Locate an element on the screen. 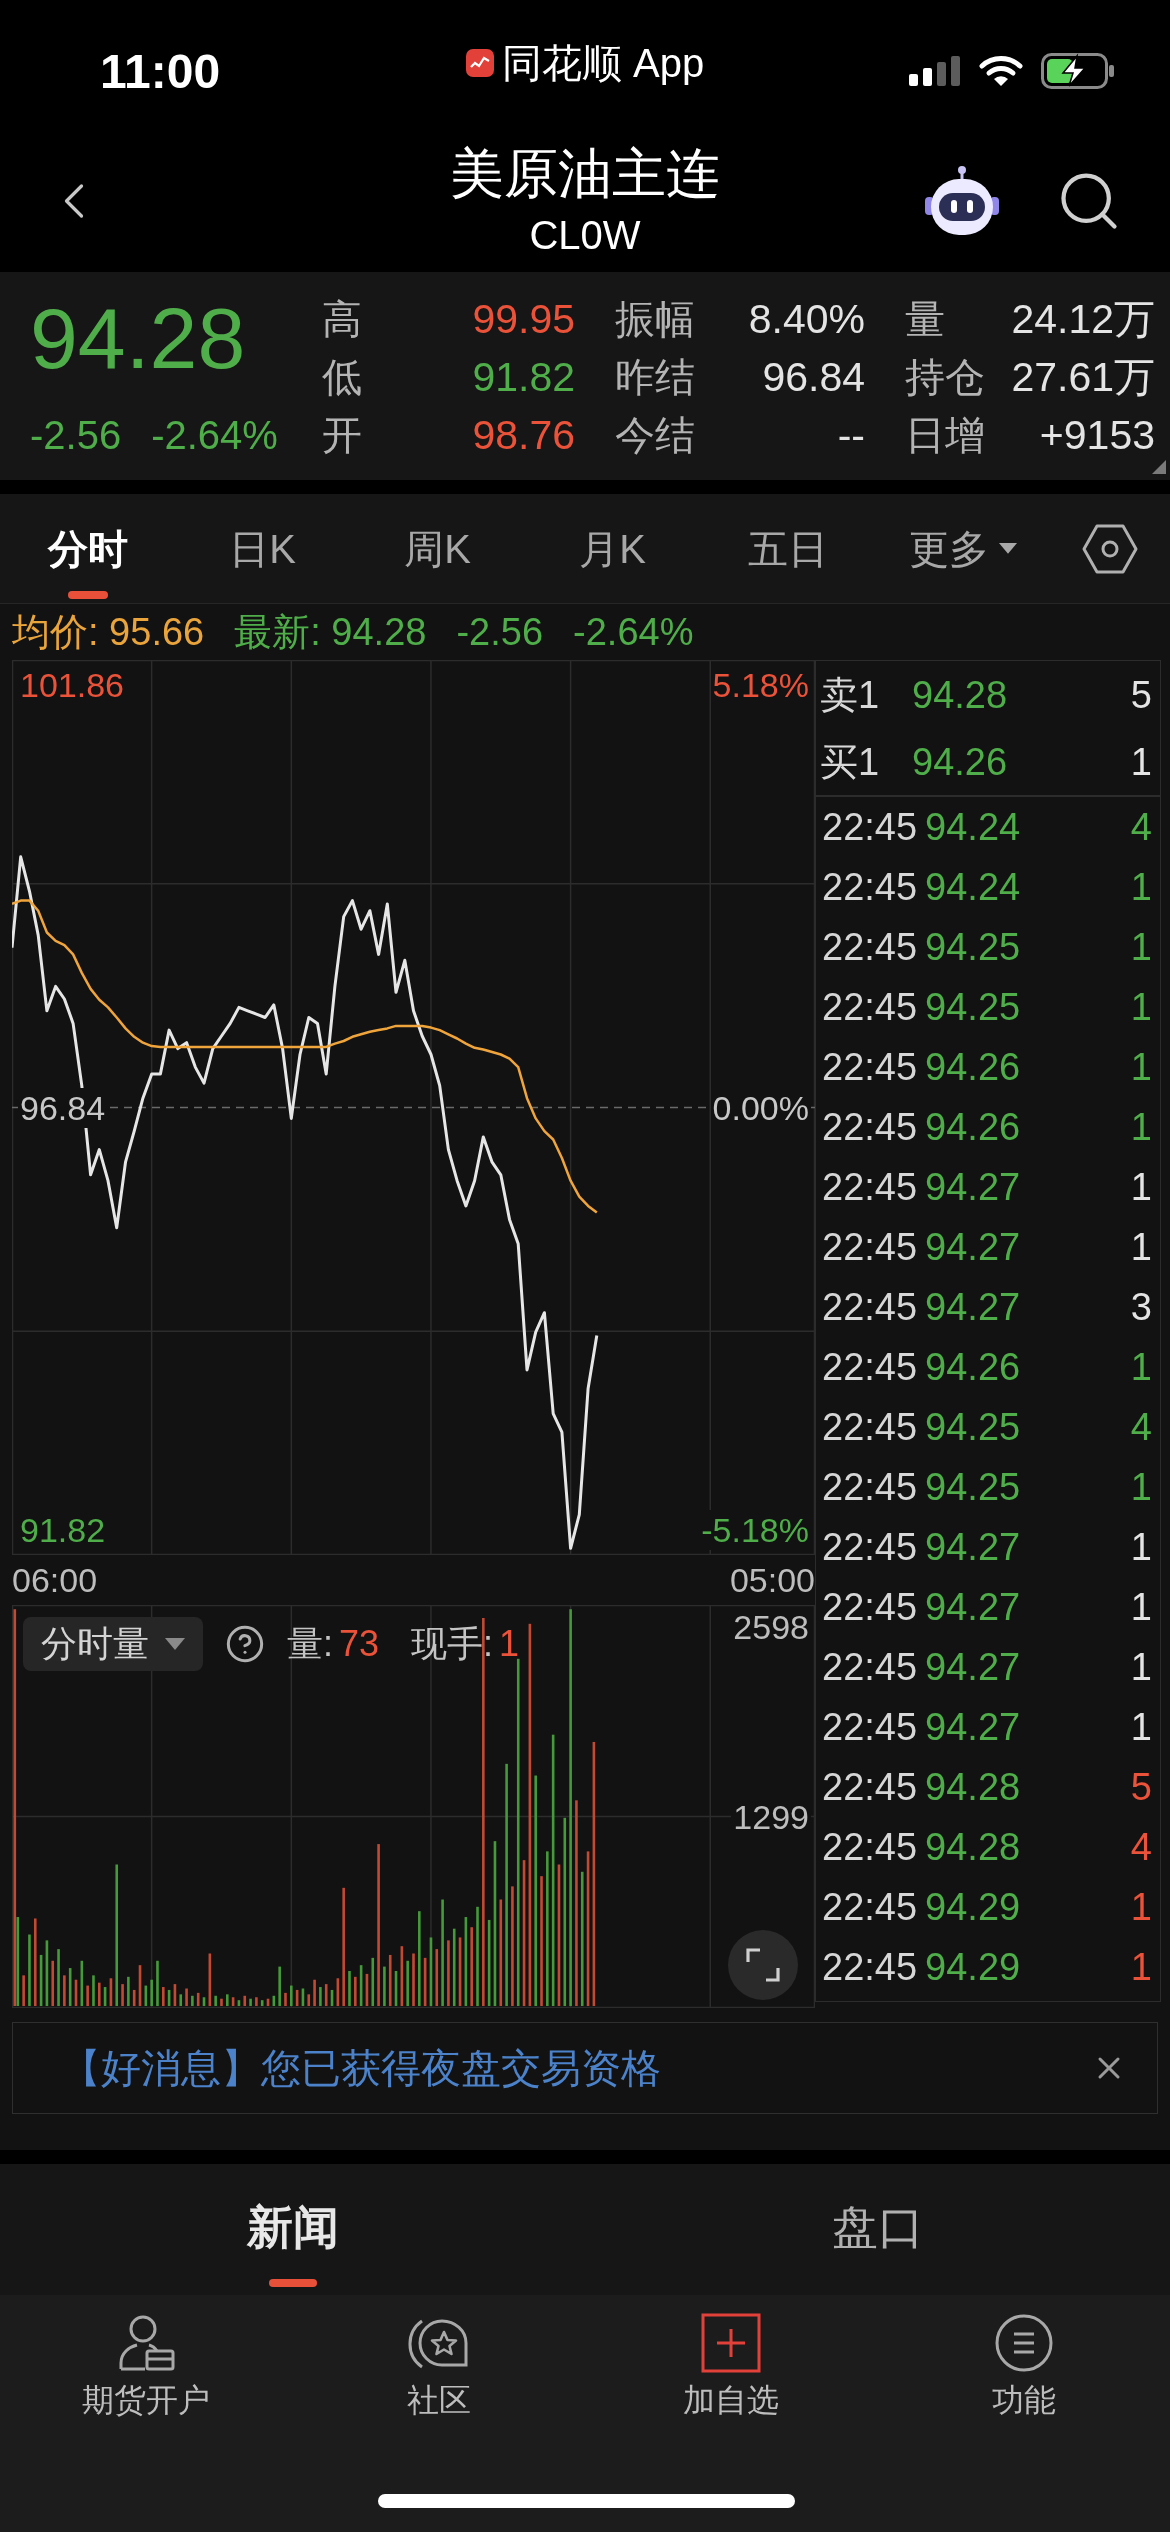  menu-icon is located at coordinates (1023, 2343).